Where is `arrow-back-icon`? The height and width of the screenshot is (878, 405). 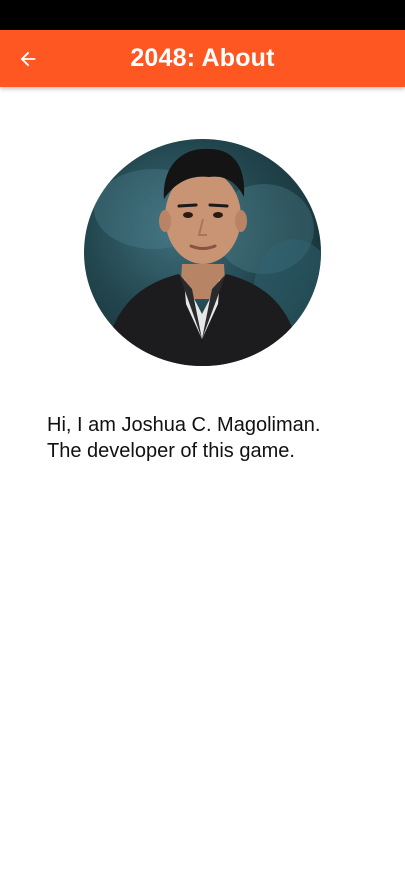 arrow-back-icon is located at coordinates (28, 59).